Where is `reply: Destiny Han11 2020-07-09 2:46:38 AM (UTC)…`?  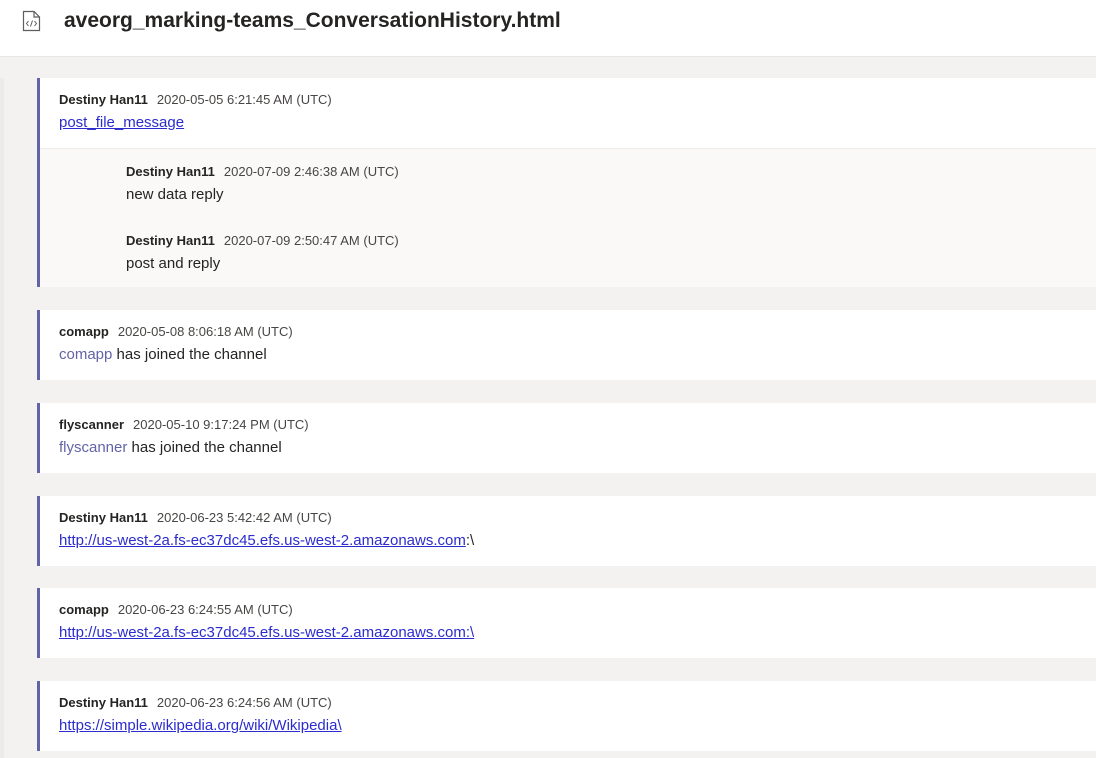
reply: Destiny Han11 2020-07-09 2:46:38 AM (UTC)… is located at coordinates (568, 183).